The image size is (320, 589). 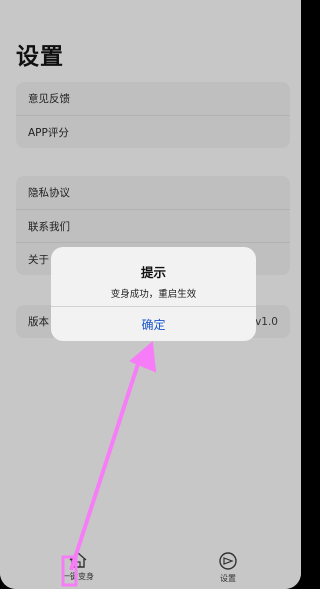 I want to click on alert-dialog: 提示 变身成功，重启生效 确定, so click(x=153, y=294).